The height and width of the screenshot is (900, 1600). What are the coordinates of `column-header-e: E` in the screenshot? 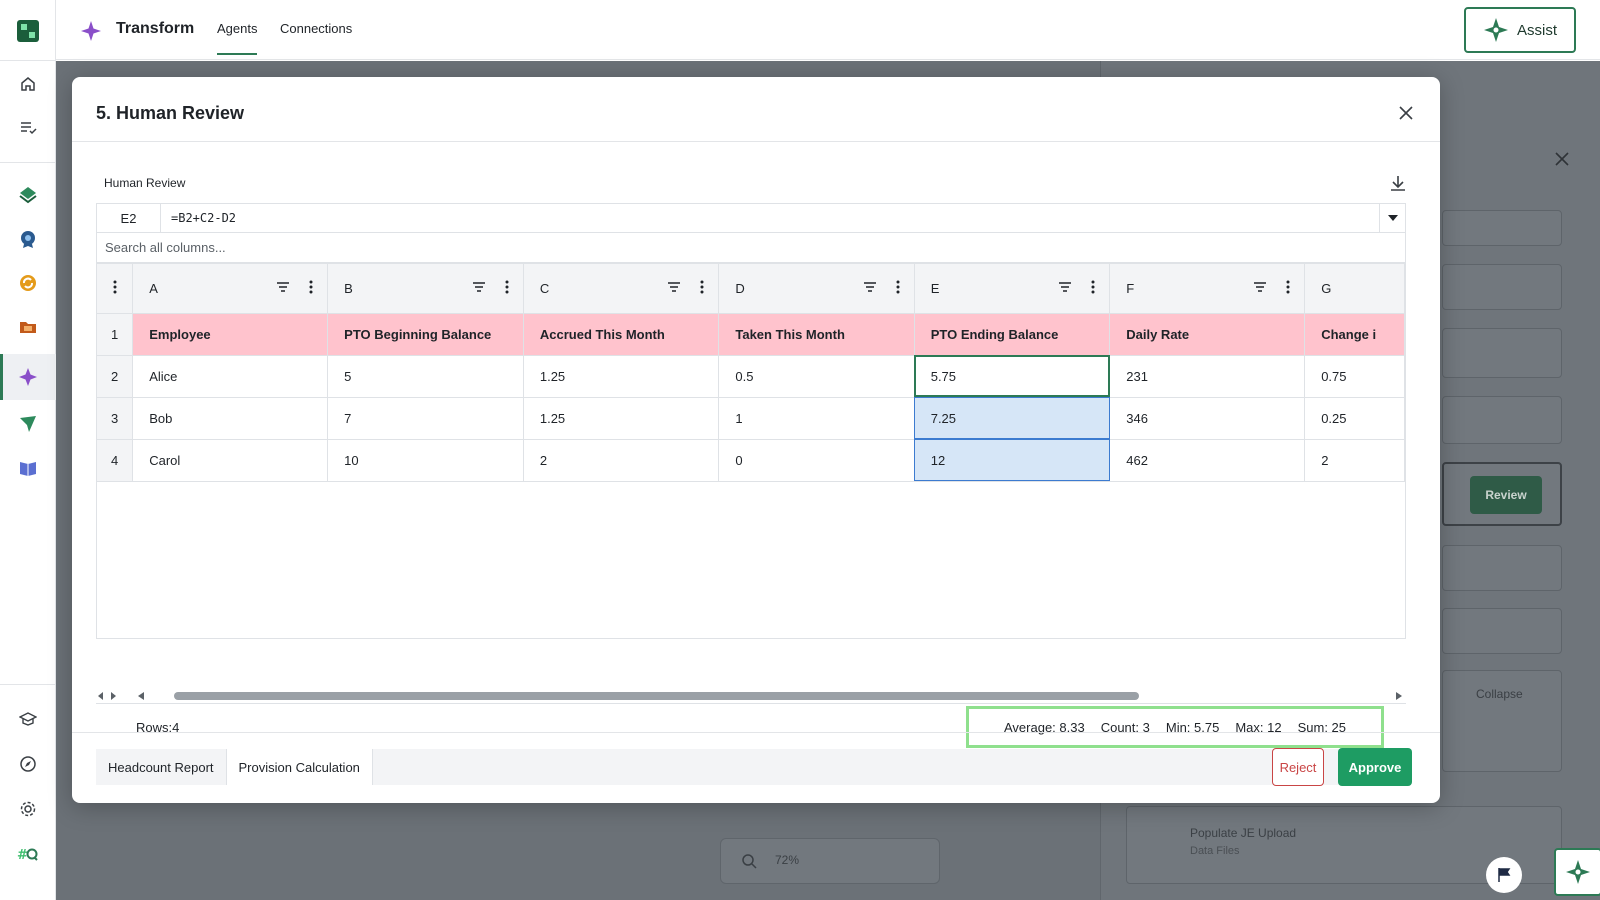 It's located at (1012, 289).